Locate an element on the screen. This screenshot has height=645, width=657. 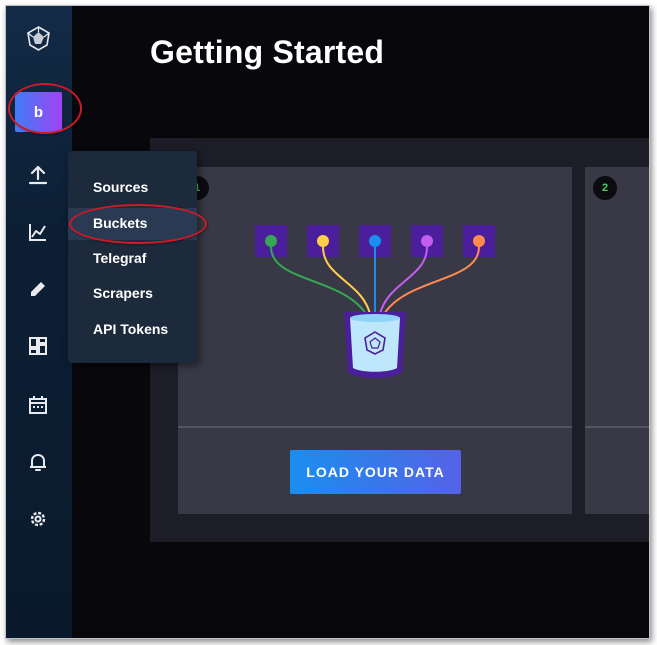
step-number-badge: 2 is located at coordinates (605, 188).